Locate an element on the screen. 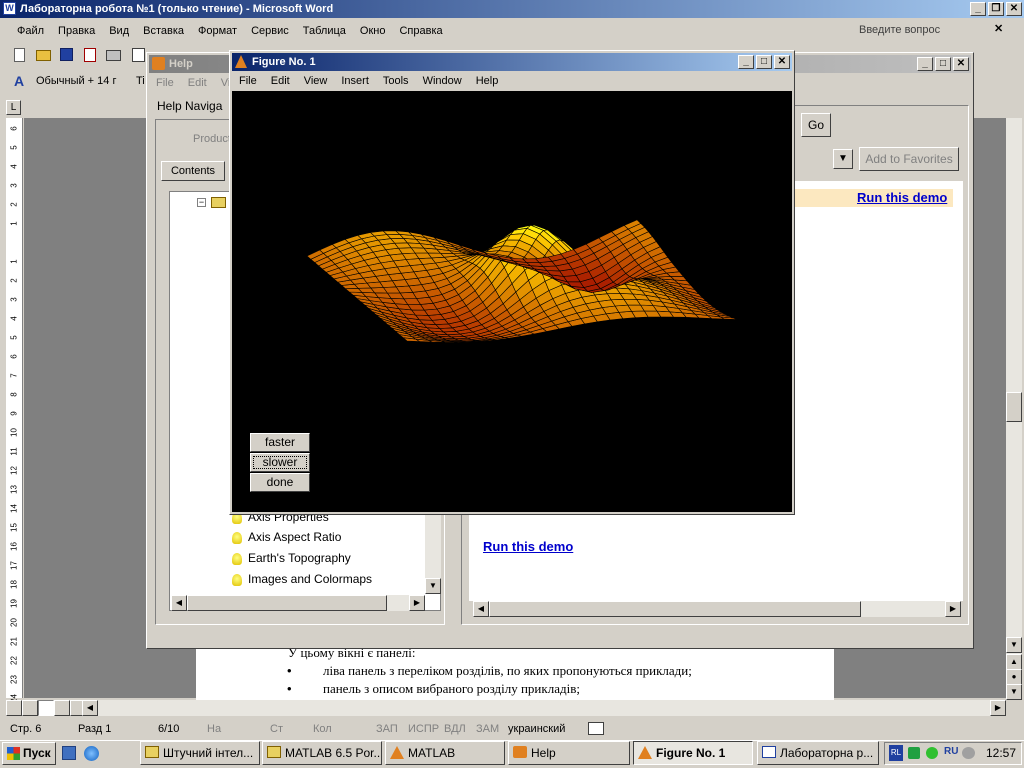  add-to-favorites-button: Add to Favorites is located at coordinates (909, 159).